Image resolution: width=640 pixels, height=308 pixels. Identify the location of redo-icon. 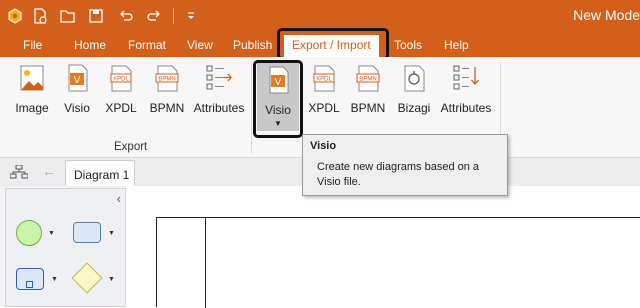
(154, 16).